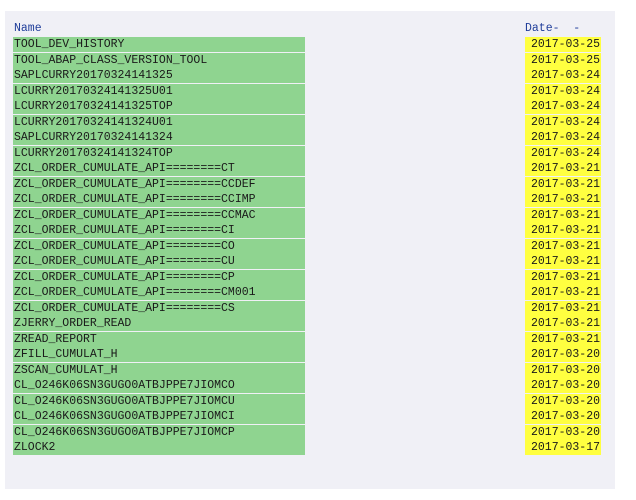  What do you see at coordinates (310, 339) in the screenshot?
I see `list-item: ZREAD_REPORT 2017-03-21` at bounding box center [310, 339].